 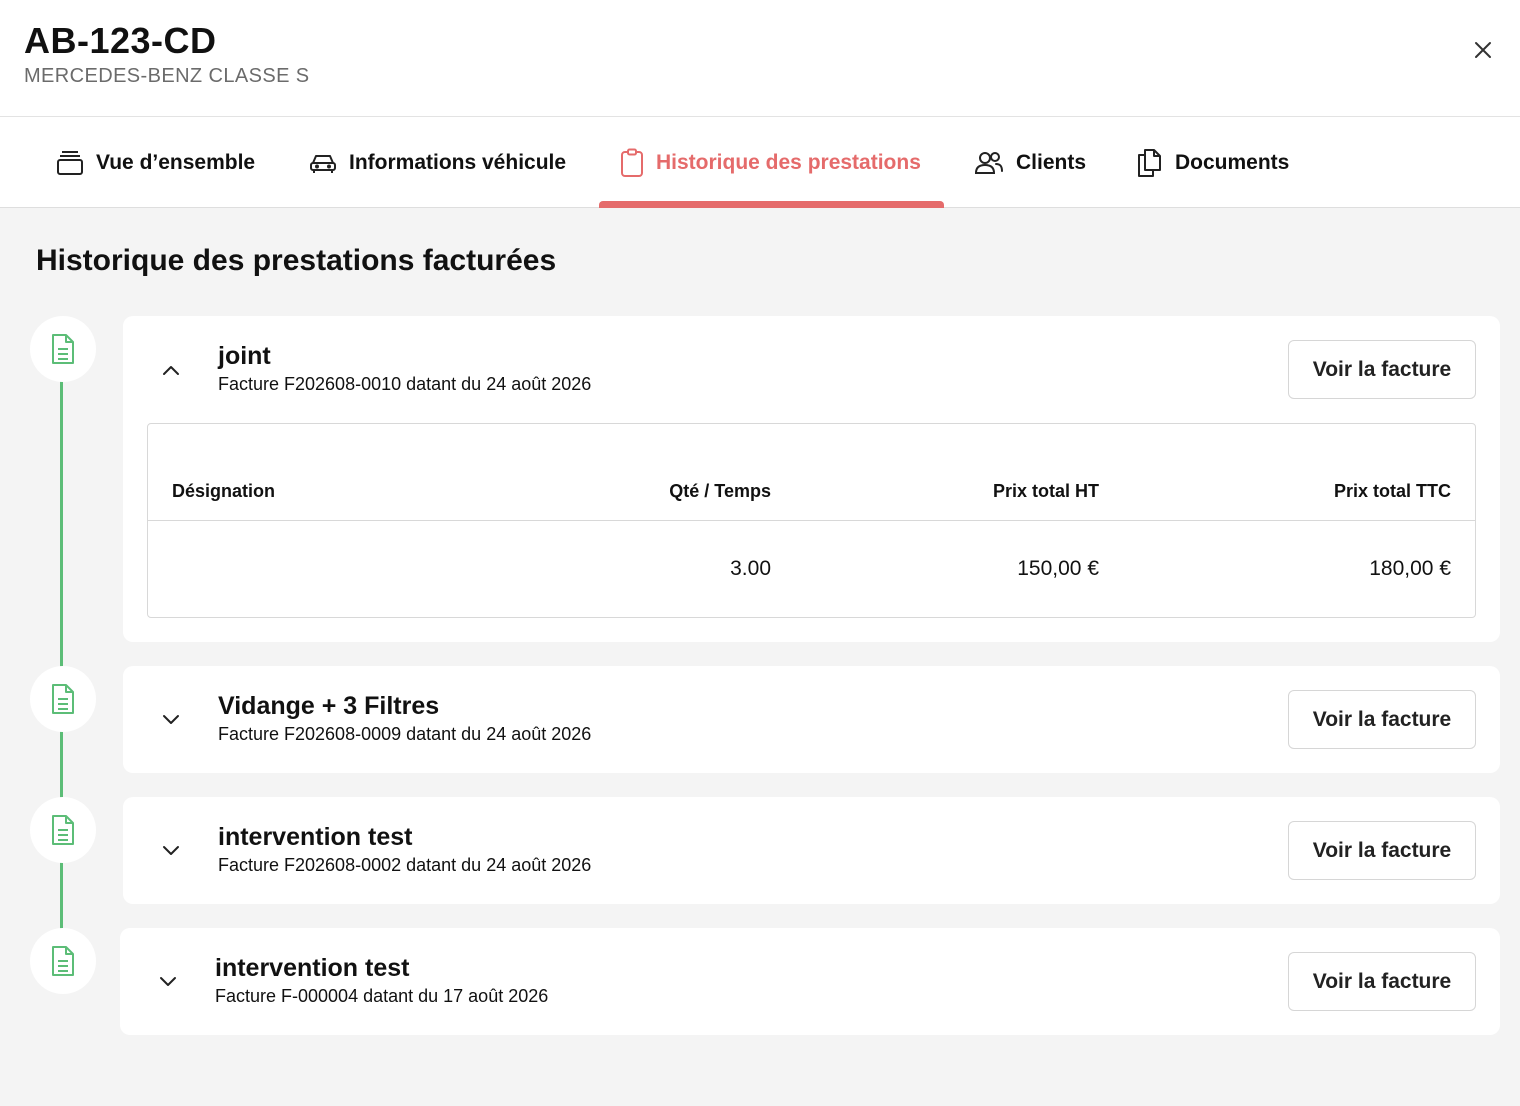 What do you see at coordinates (771, 204) in the screenshot?
I see `active-tab-indicator` at bounding box center [771, 204].